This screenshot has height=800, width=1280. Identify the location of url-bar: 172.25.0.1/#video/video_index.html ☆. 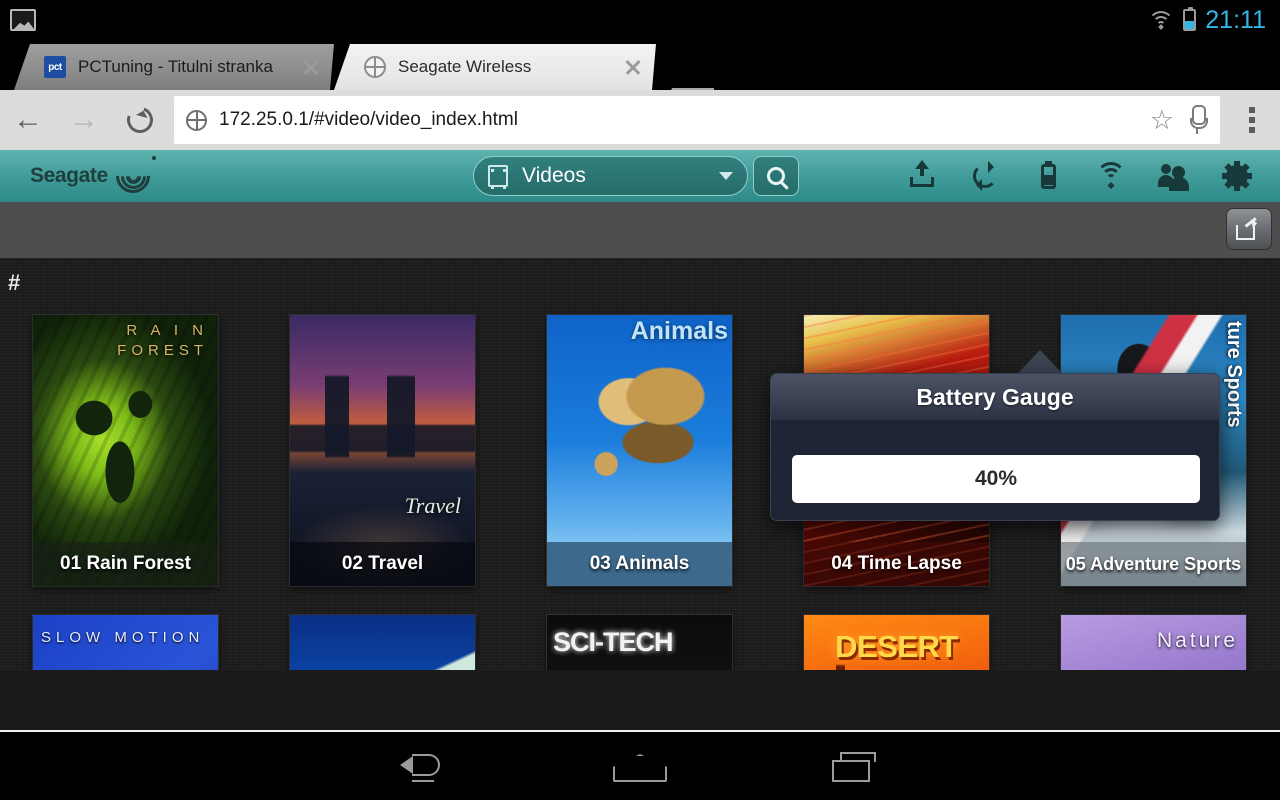
(697, 120).